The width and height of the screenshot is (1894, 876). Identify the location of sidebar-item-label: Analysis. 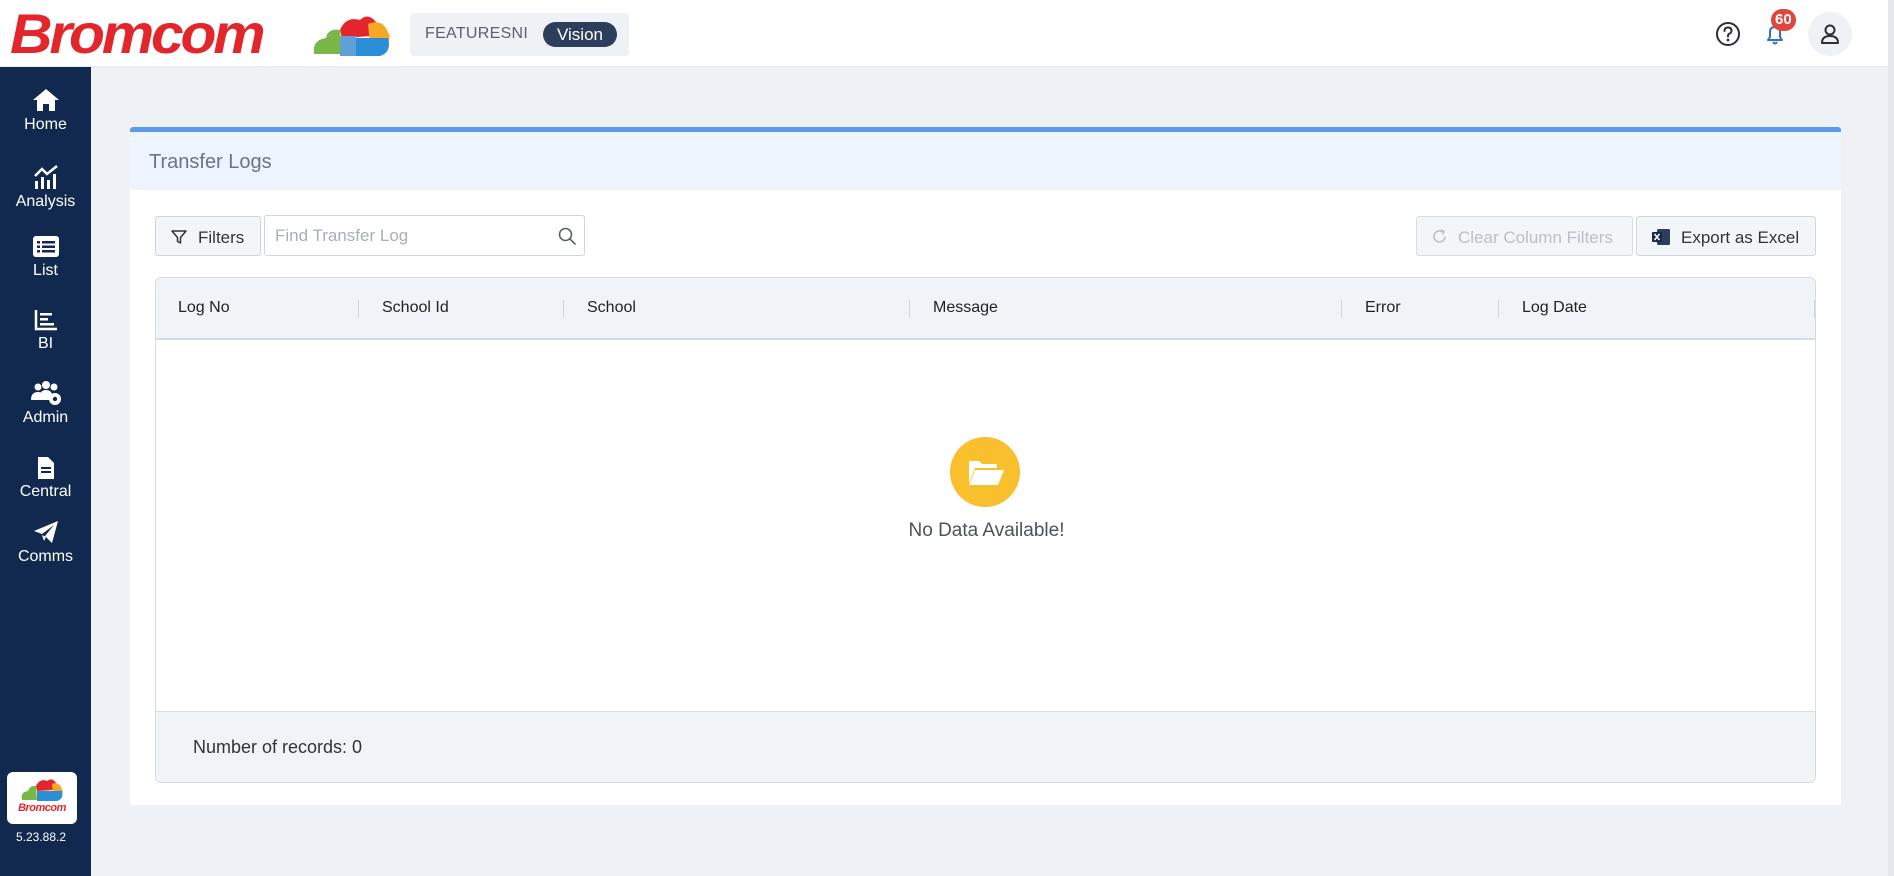
(45, 201).